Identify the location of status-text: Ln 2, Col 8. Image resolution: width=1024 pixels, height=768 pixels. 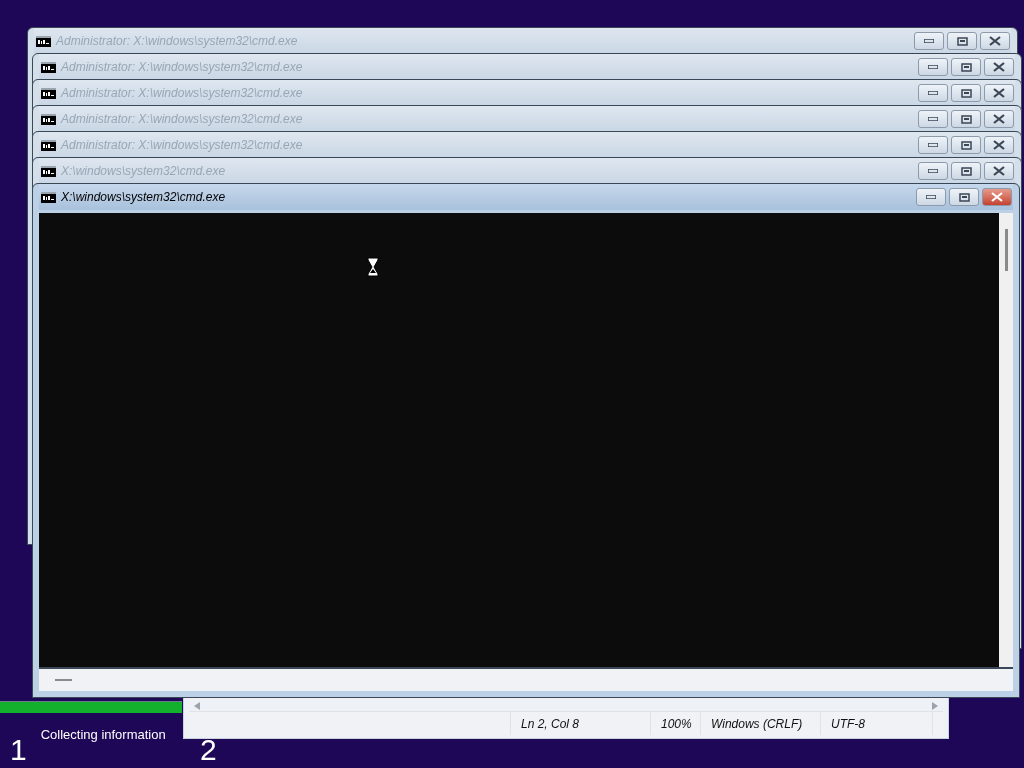
(581, 723).